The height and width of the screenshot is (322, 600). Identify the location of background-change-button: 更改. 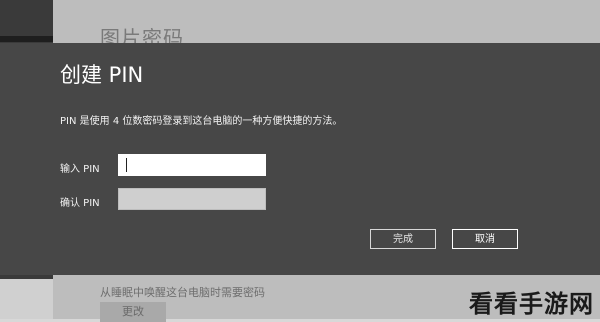
(133, 312).